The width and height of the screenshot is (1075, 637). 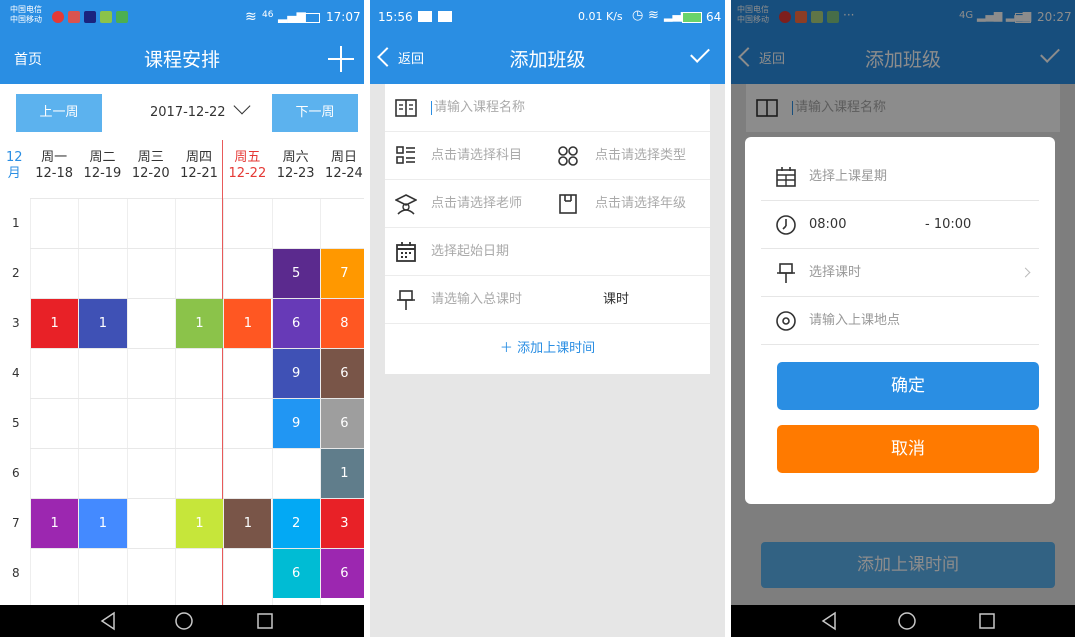 What do you see at coordinates (295, 173) in the screenshot?
I see `day-date: 12-23` at bounding box center [295, 173].